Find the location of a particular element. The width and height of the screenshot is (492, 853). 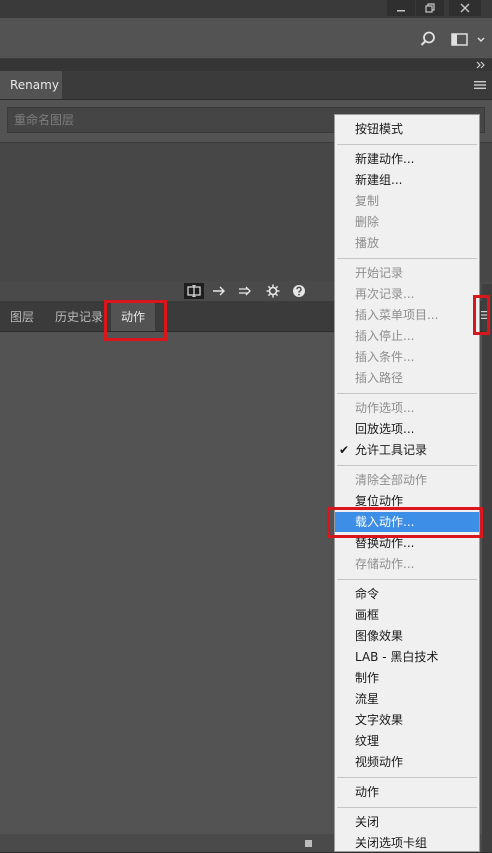

settings-button is located at coordinates (273, 291).